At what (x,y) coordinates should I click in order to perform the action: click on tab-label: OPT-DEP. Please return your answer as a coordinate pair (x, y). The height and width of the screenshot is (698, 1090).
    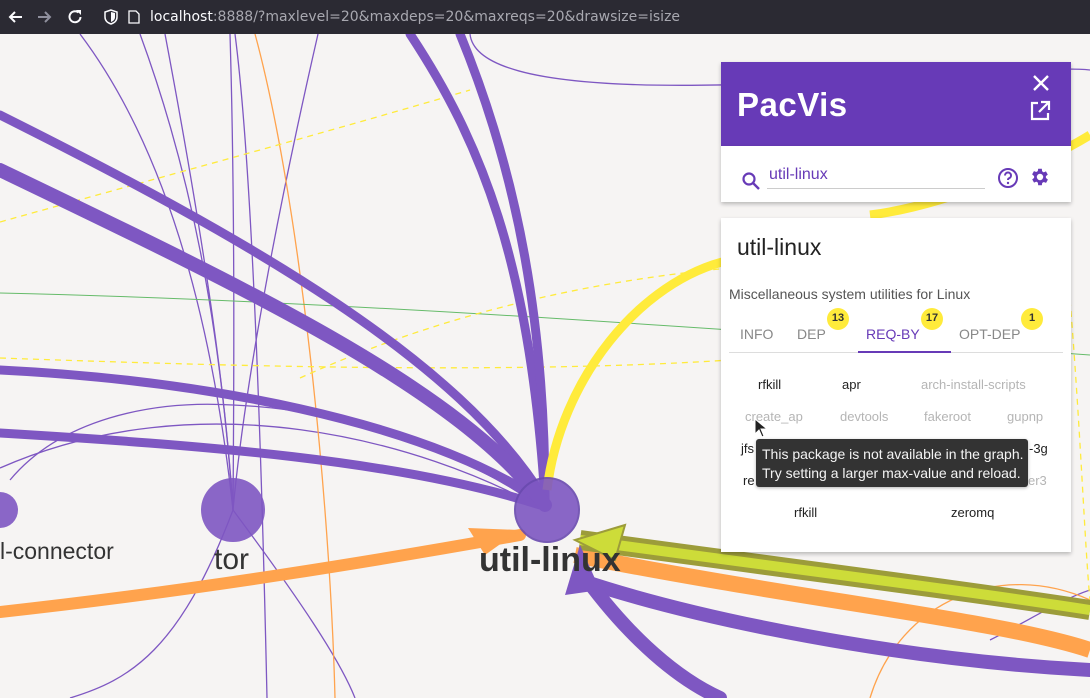
    Looking at the image, I should click on (990, 334).